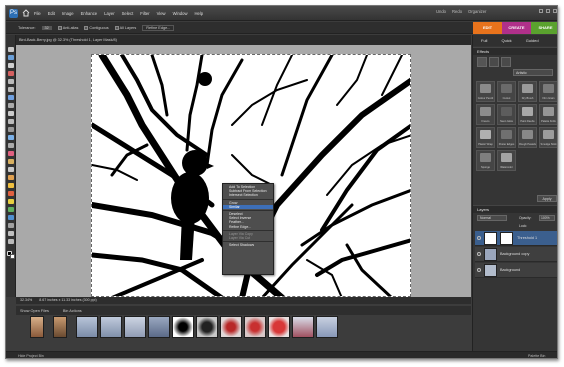  What do you see at coordinates (485, 137) in the screenshot?
I see `effect-thumbnail: Plastic Wrap` at bounding box center [485, 137].